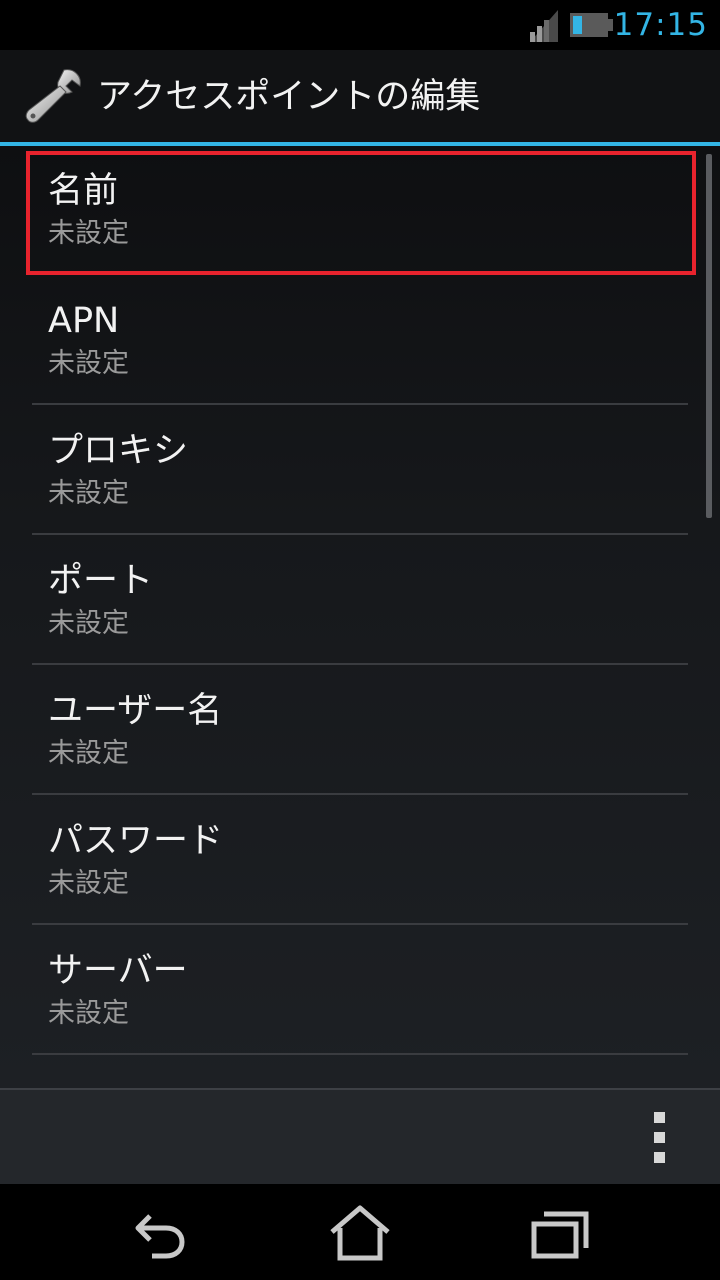 The image size is (720, 1280). What do you see at coordinates (118, 971) in the screenshot?
I see `pref-title: サーバー` at bounding box center [118, 971].